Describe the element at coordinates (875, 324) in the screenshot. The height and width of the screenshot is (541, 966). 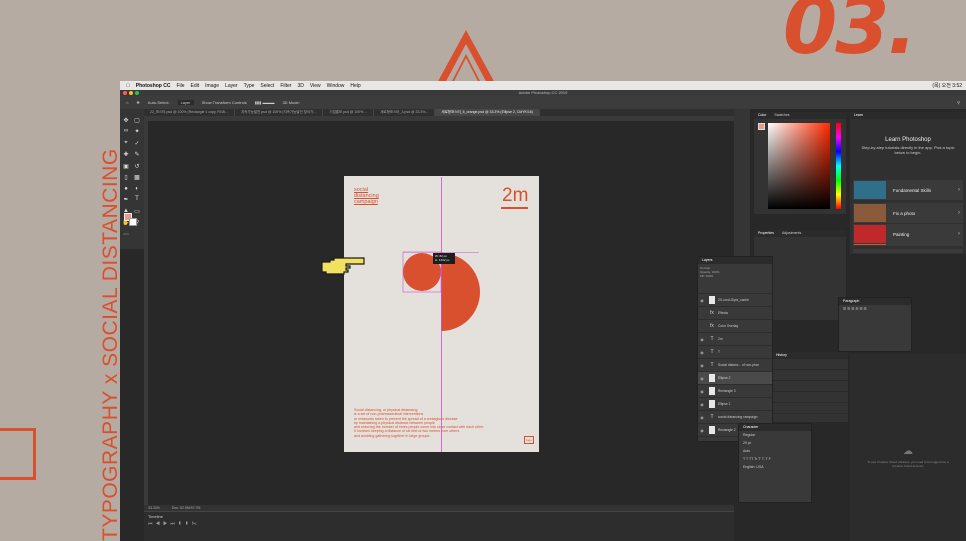
I see `paragraph-panel: Paragraph ☰ ☰ ☰ ☰ ☰ ☰` at that location.